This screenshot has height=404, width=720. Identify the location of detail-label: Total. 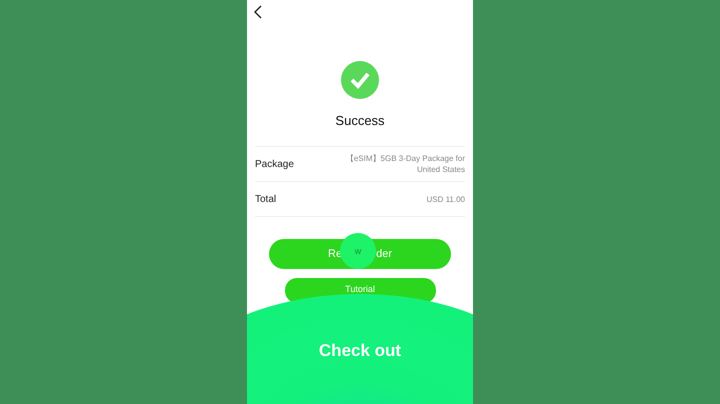
(265, 199).